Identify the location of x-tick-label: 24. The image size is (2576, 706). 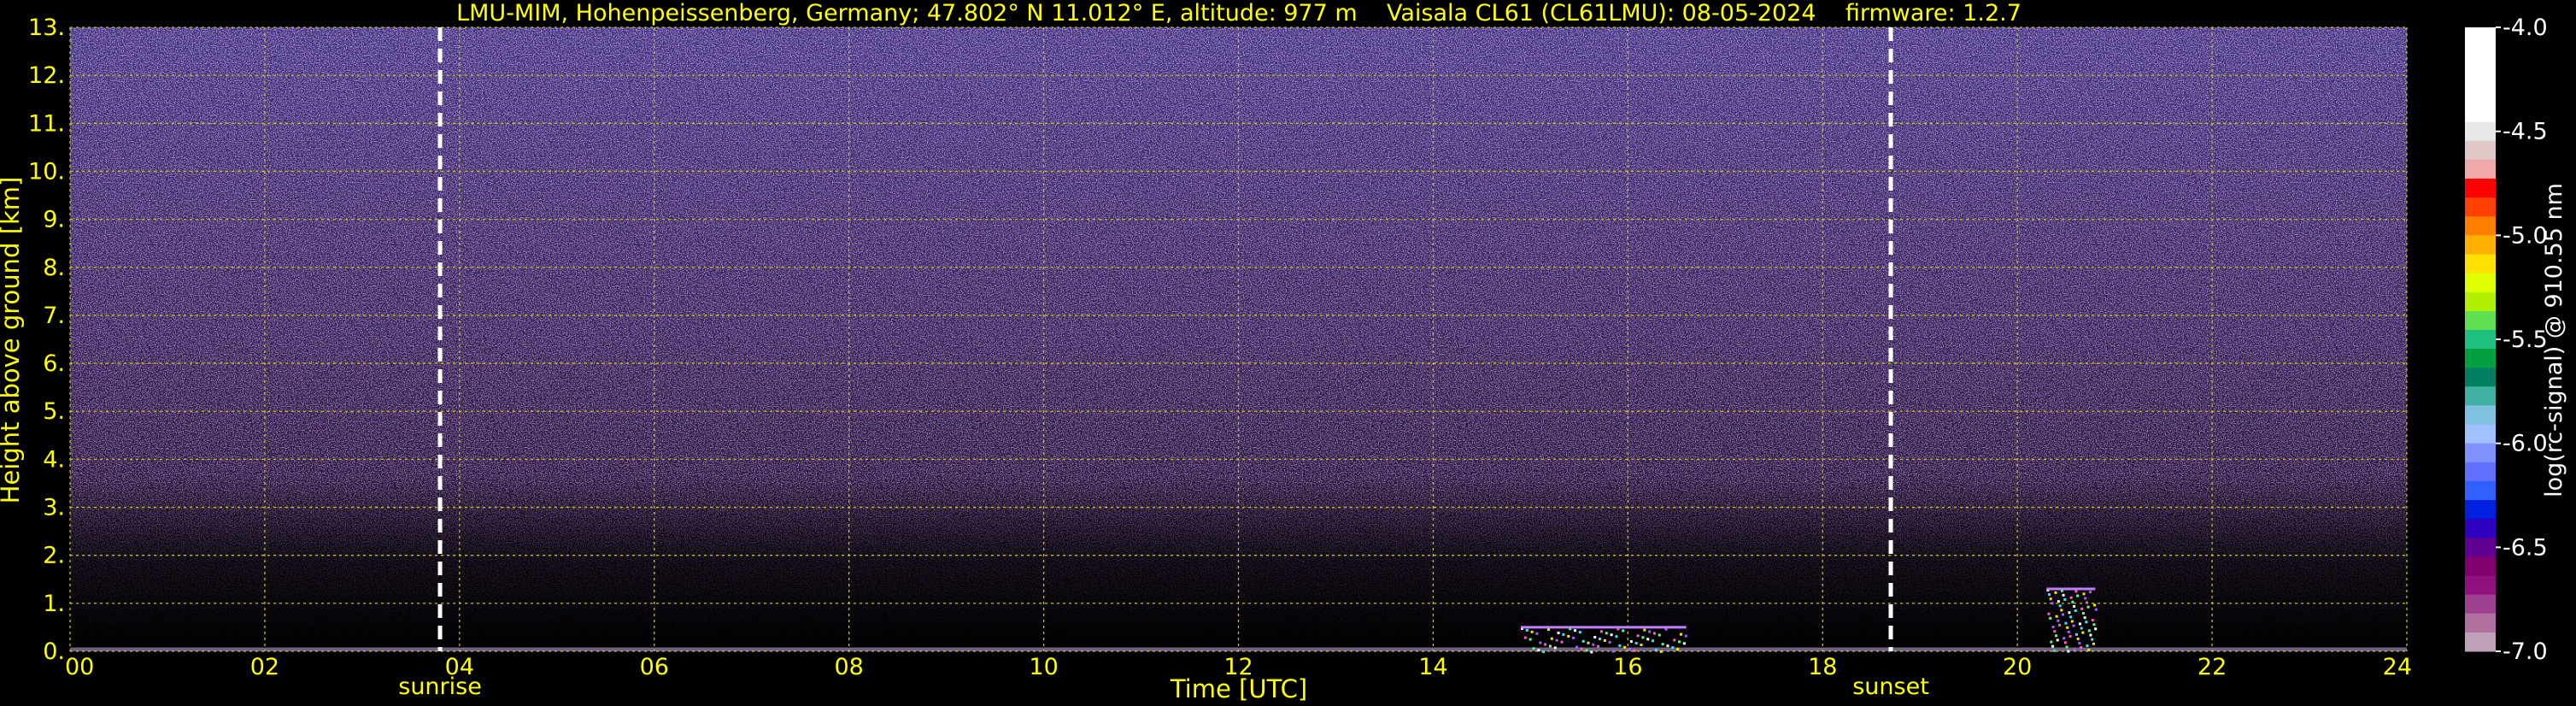
(2397, 667).